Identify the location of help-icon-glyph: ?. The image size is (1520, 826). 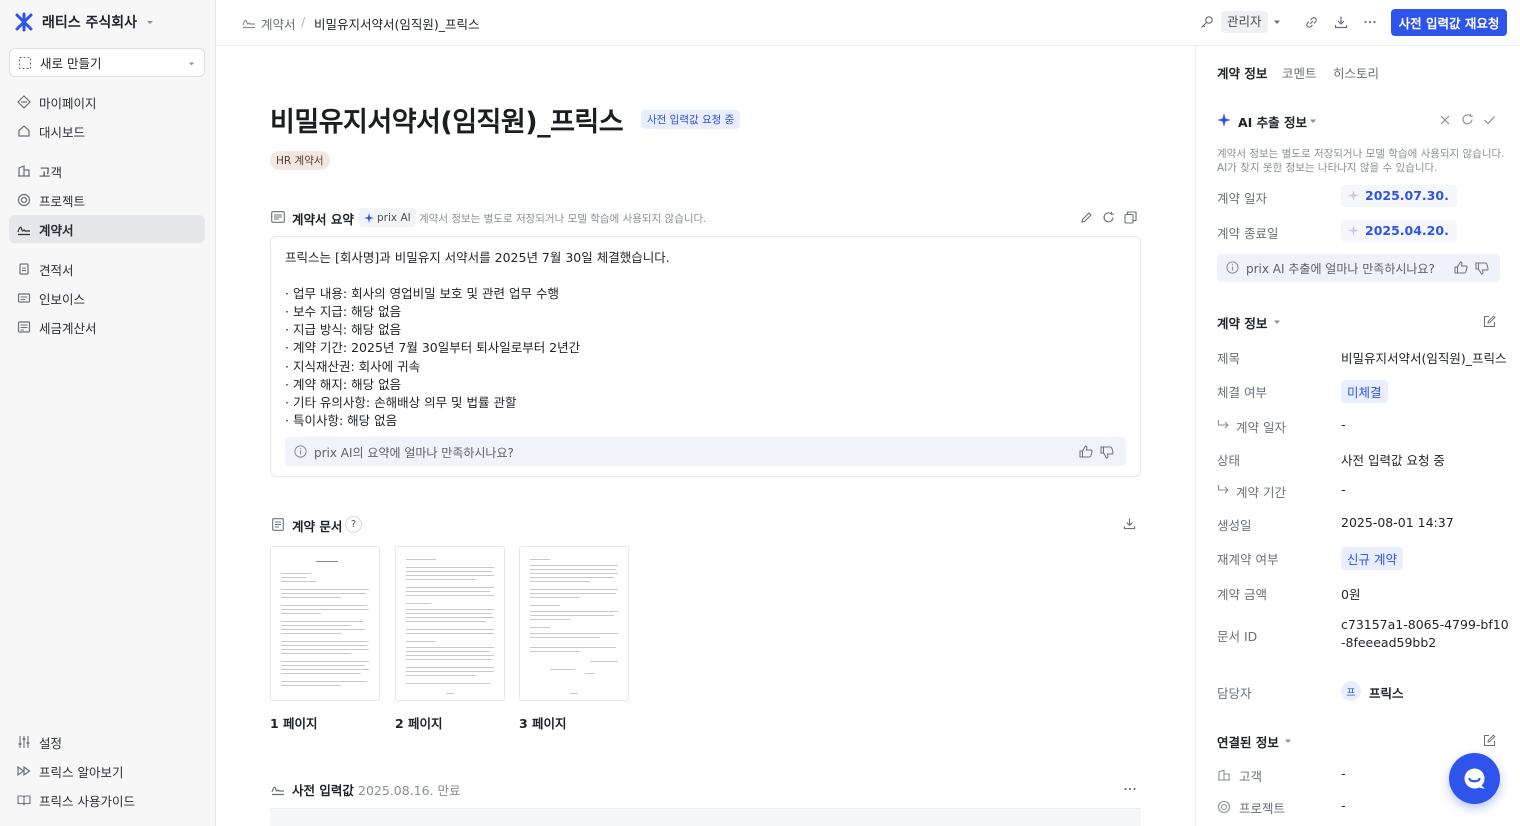
(353, 524).